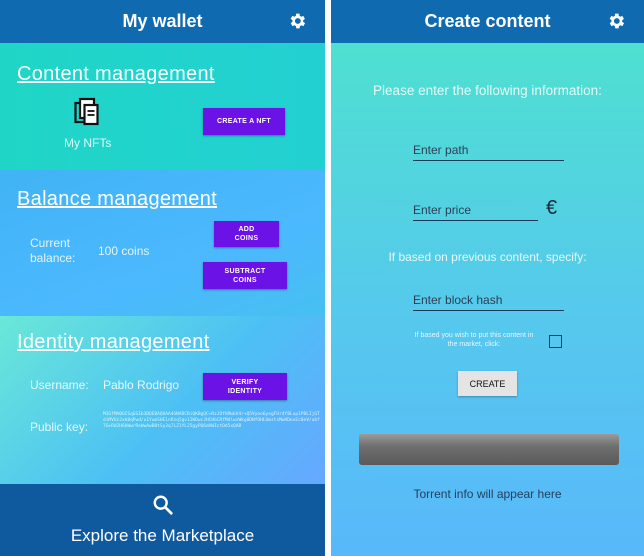 The height and width of the screenshot is (556, 644). Describe the element at coordinates (245, 275) in the screenshot. I see `subtract-coins-button: SUBTRACT COINS` at that location.